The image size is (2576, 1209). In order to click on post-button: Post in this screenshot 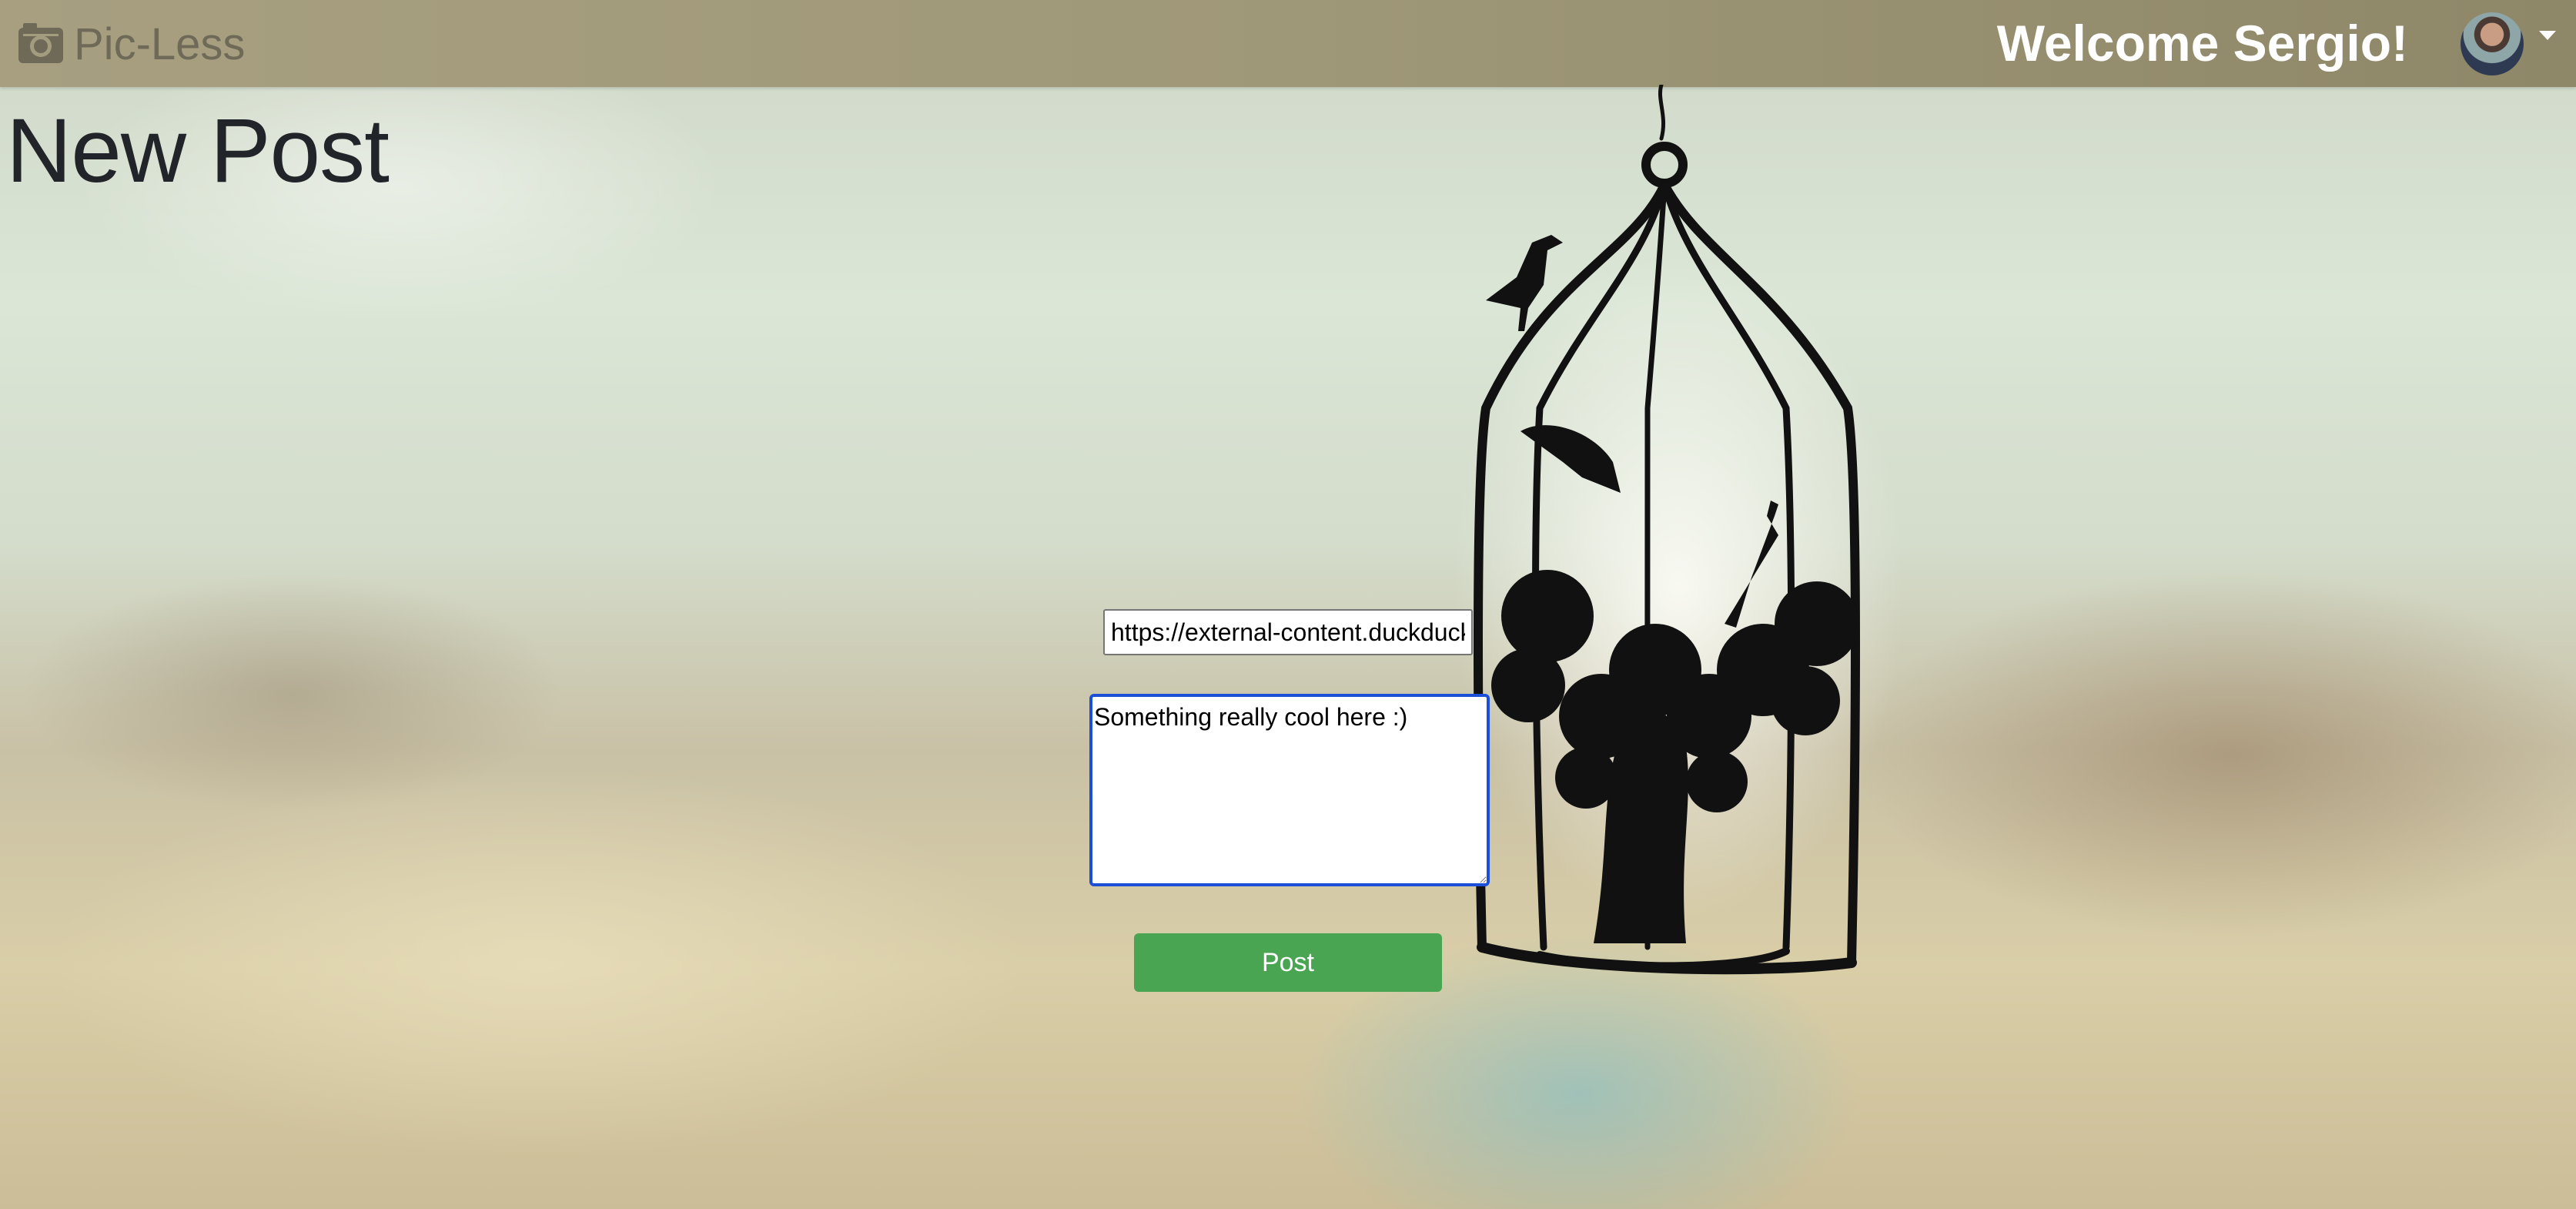, I will do `click(1288, 962)`.